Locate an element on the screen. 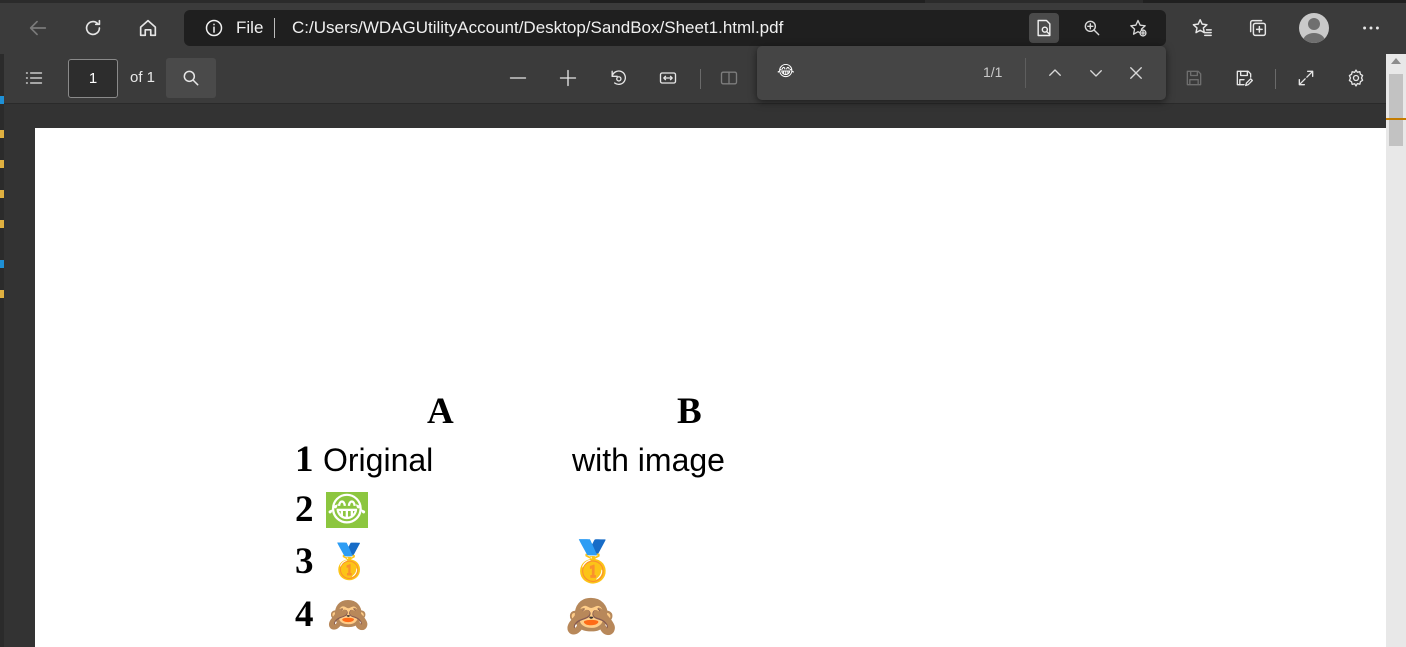 This screenshot has width=1406, height=647. tab-strip-edge is located at coordinates (703, 1).